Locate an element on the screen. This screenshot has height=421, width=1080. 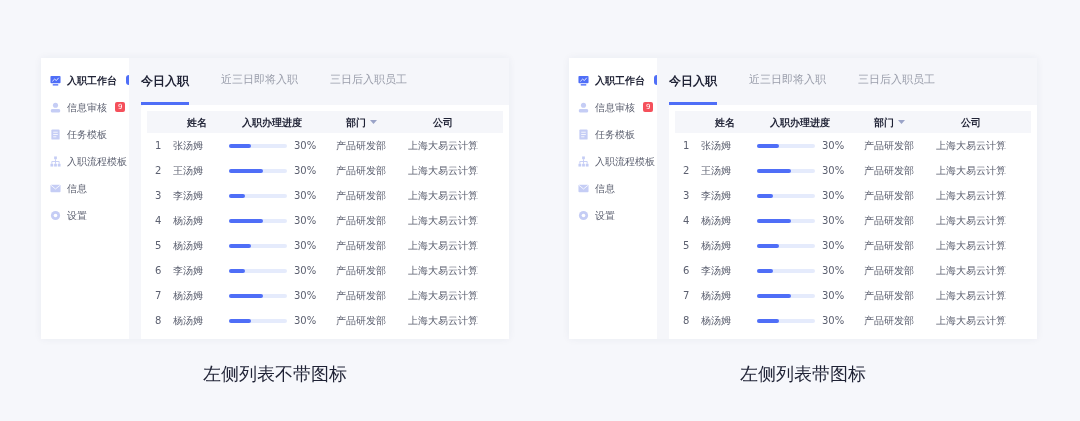
row-number: 6 is located at coordinates (158, 271).